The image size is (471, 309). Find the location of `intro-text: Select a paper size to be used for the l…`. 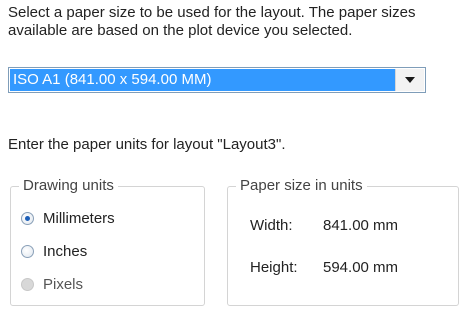

intro-text: Select a paper size to be used for the l… is located at coordinates (212, 21).